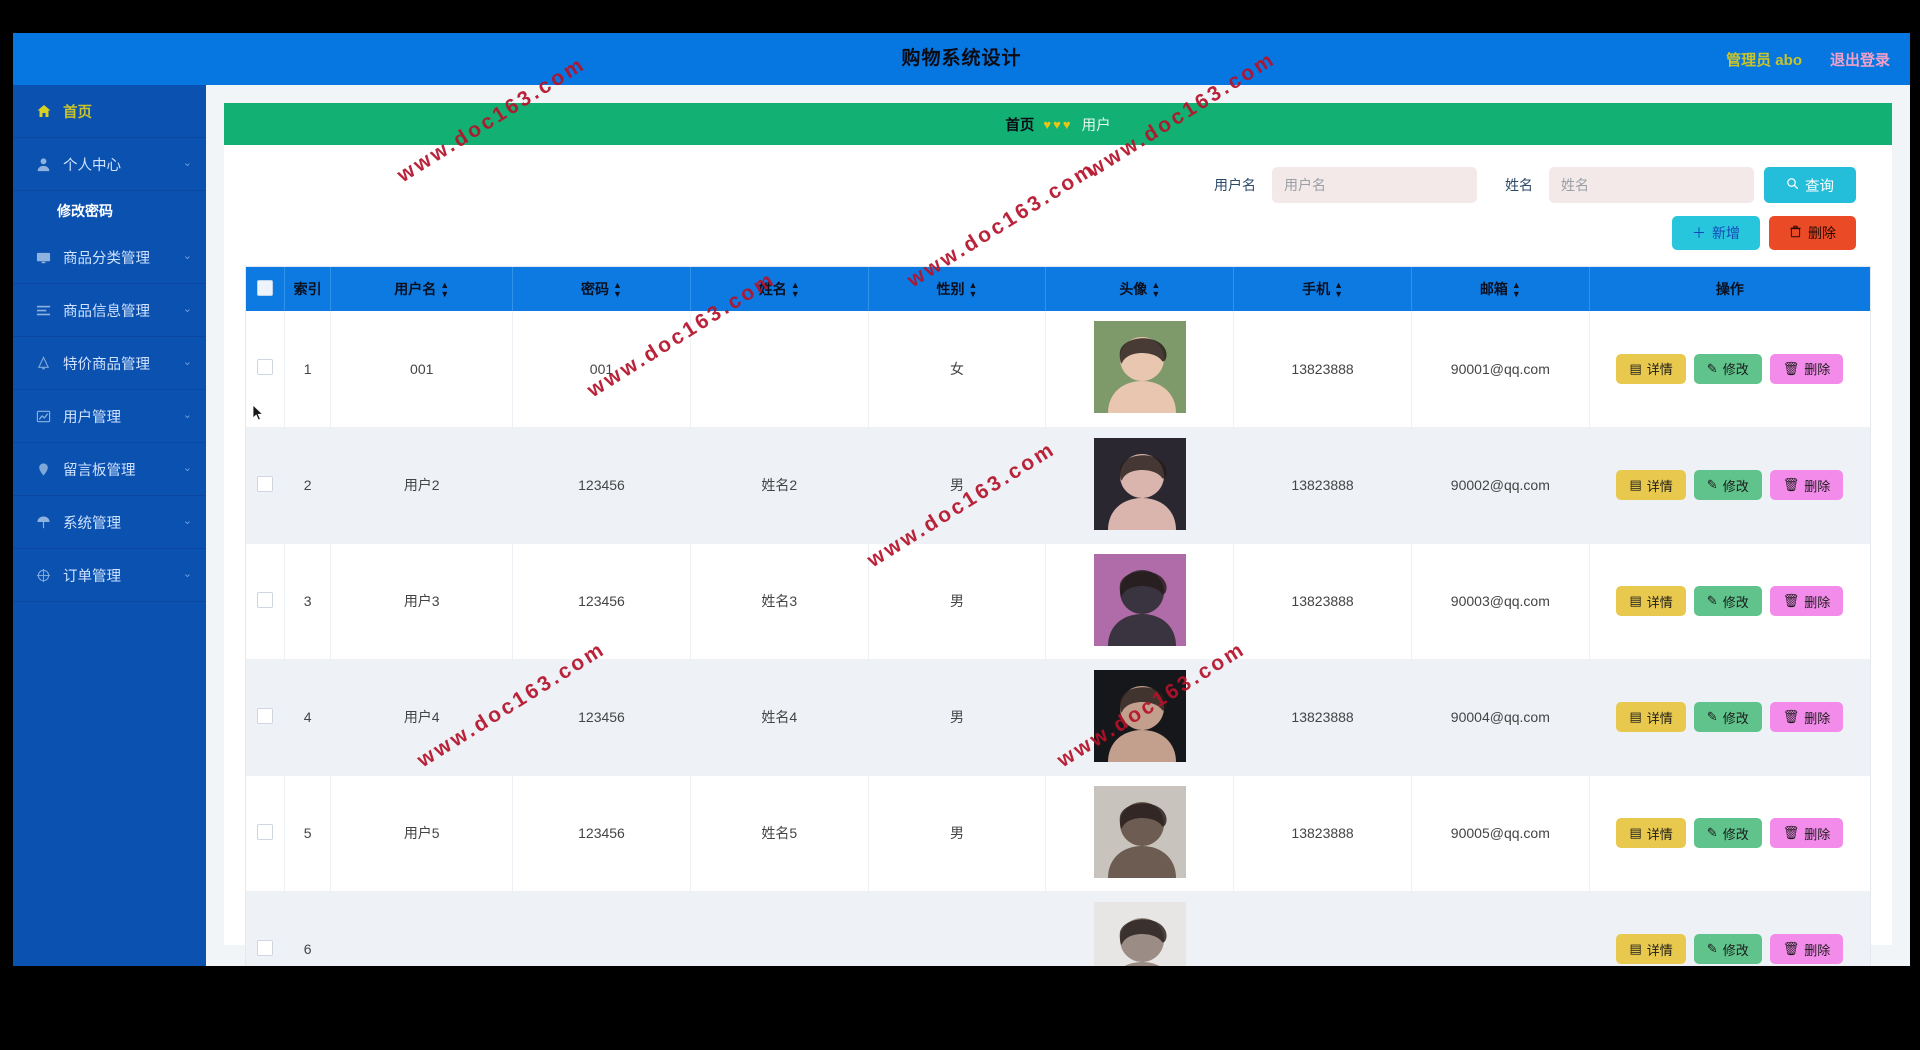  What do you see at coordinates (957, 485) in the screenshot?
I see `cell-gender: 男` at bounding box center [957, 485].